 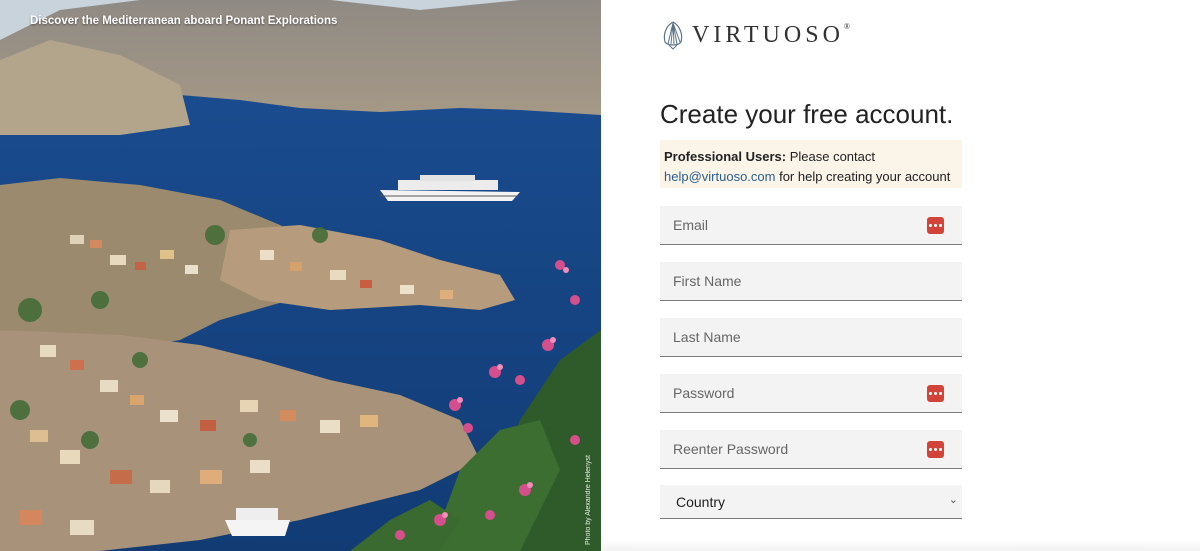 I want to click on first-name-field, so click(x=811, y=281).